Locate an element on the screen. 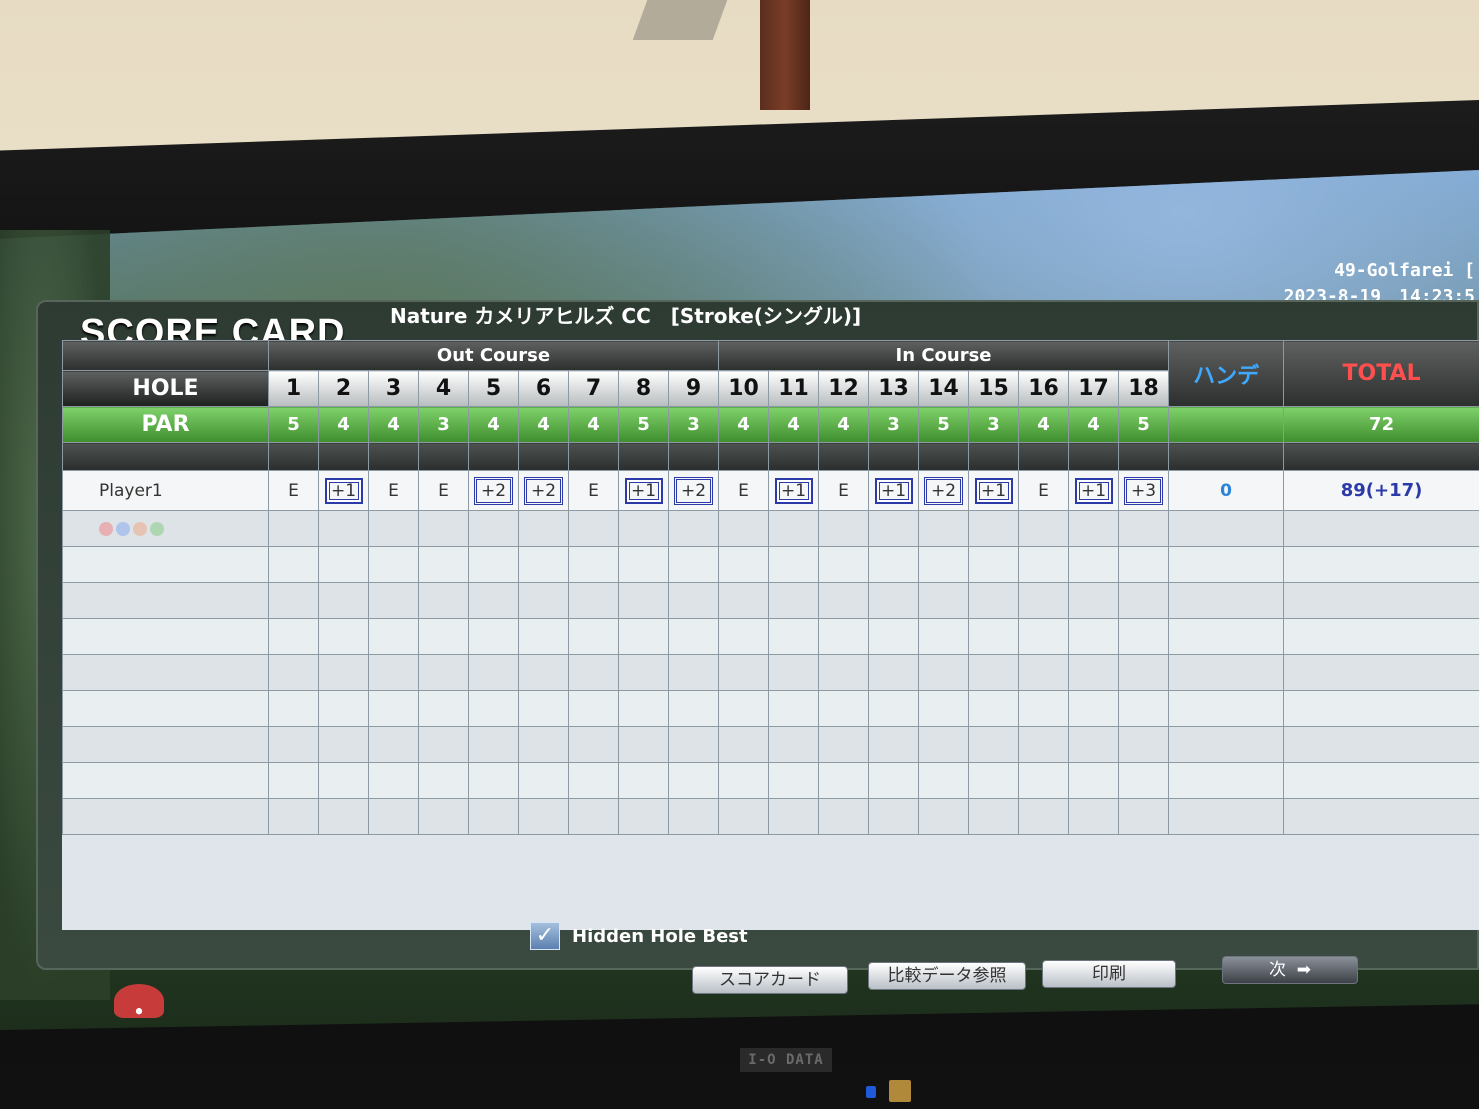 Image resolution: width=1479 pixels, height=1109 pixels. par-label: PAR is located at coordinates (165, 424).